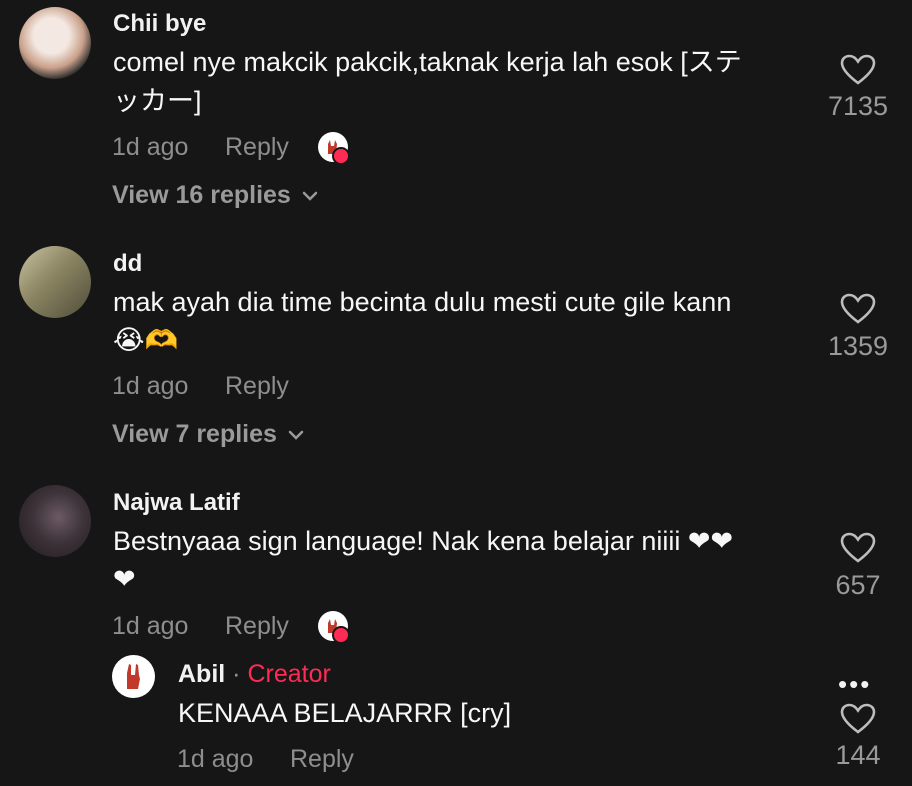 The height and width of the screenshot is (786, 912). Describe the element at coordinates (127, 264) in the screenshot. I see `comment-username: dd` at that location.